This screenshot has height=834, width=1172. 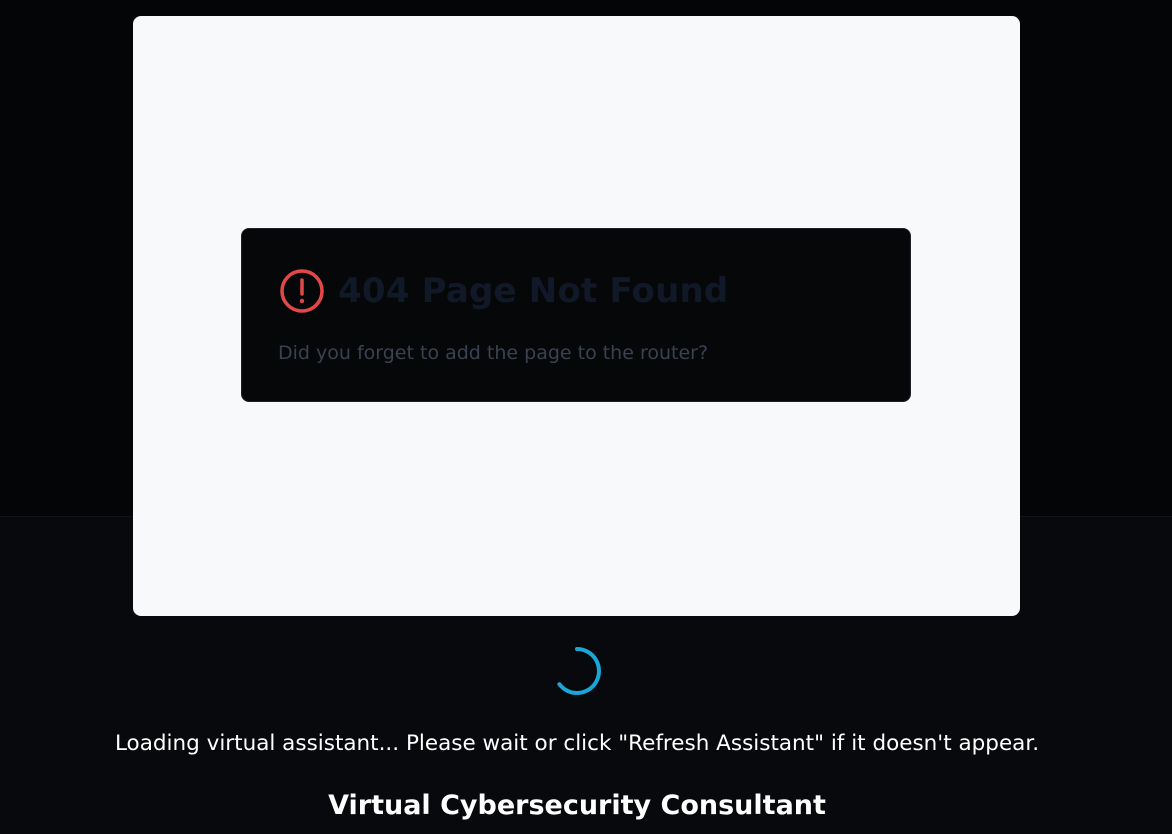 I want to click on alert-circle-icon, so click(x=302, y=291).